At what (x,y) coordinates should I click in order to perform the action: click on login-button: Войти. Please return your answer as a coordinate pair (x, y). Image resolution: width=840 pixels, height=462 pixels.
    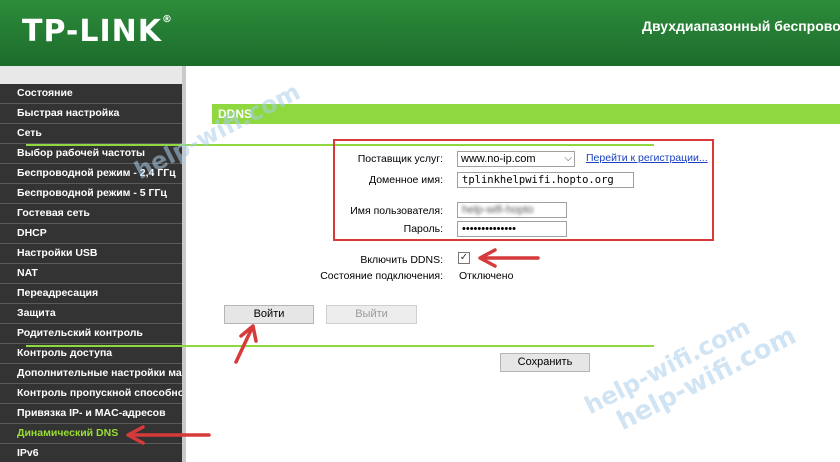
    Looking at the image, I should click on (269, 314).